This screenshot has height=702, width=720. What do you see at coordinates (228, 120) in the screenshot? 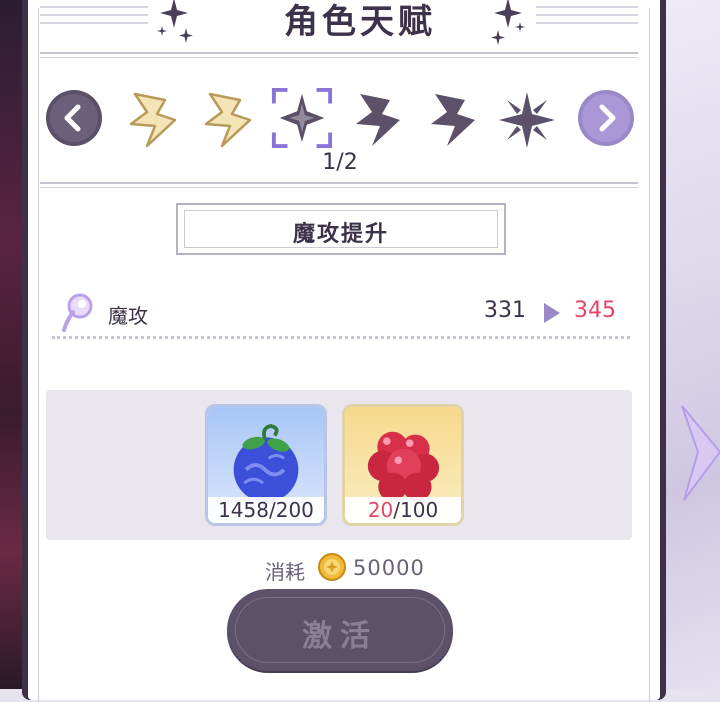
I see `talent-node-2-icon` at bounding box center [228, 120].